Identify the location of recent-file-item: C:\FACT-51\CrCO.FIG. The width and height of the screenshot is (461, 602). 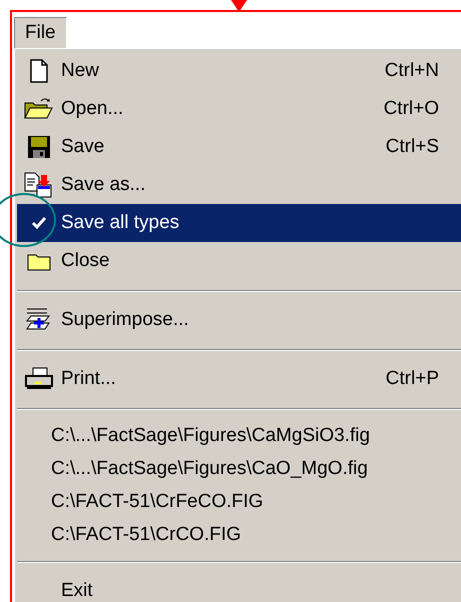
(239, 534).